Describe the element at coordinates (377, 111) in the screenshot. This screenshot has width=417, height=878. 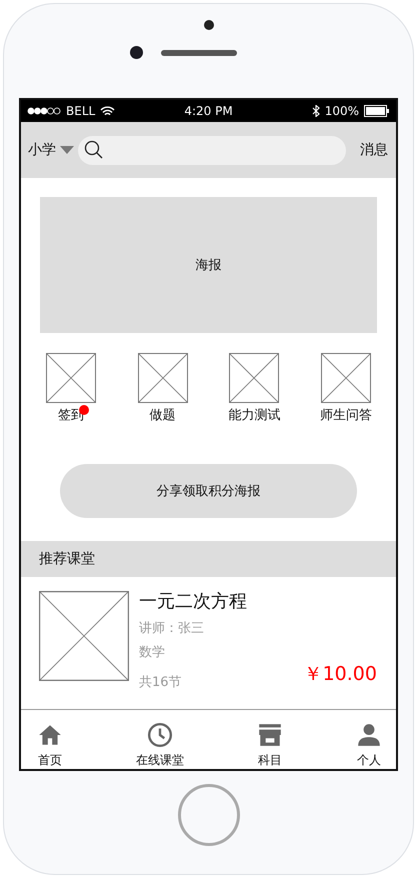
I see `battery-icon` at that location.